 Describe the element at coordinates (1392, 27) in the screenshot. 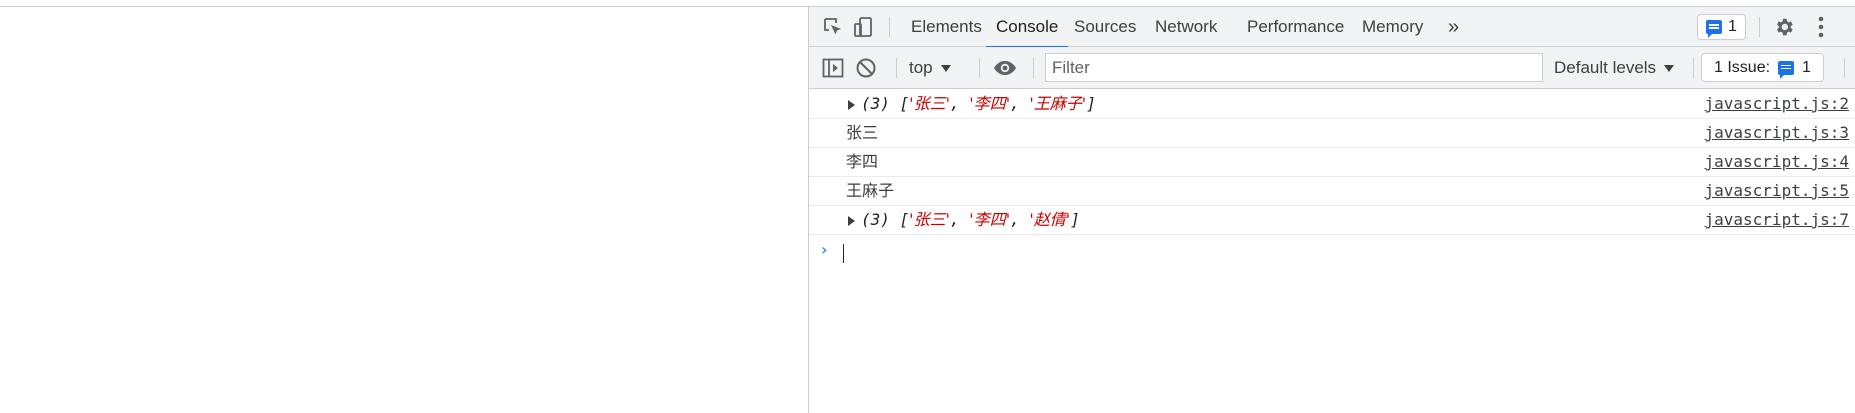

I see `tab-memory: Memory` at that location.